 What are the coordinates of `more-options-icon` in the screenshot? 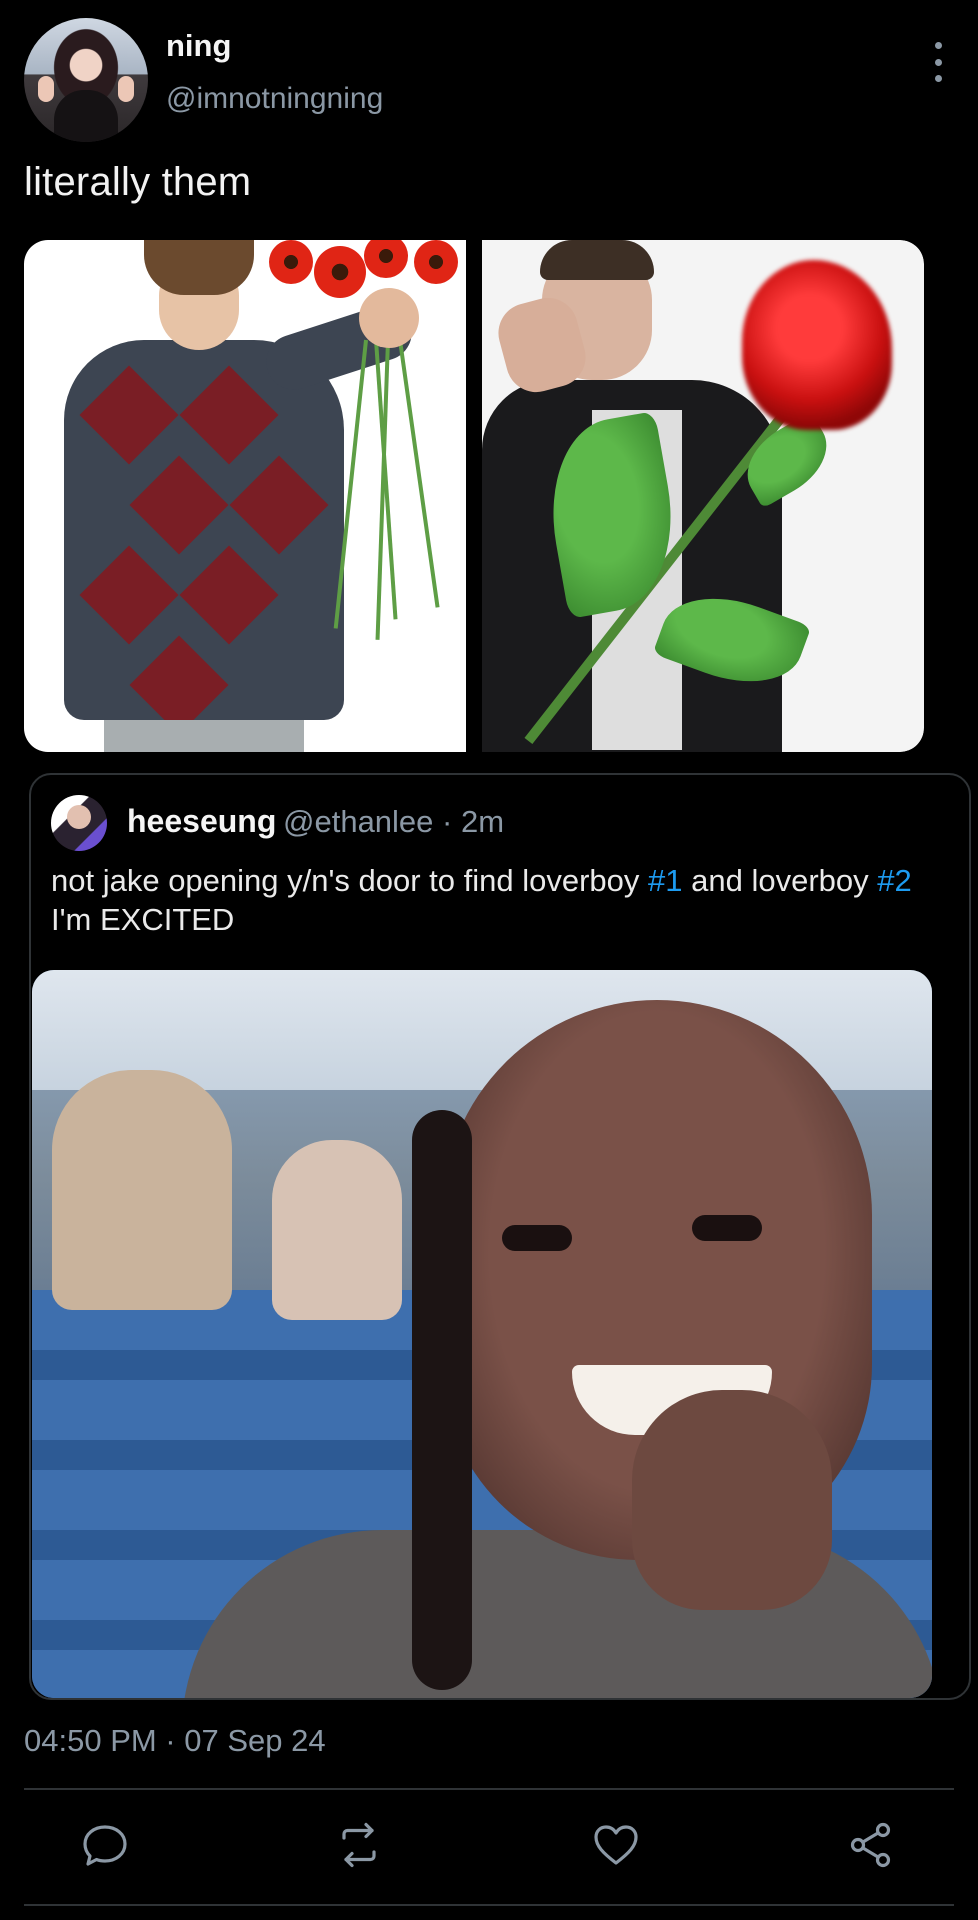 It's located at (938, 62).